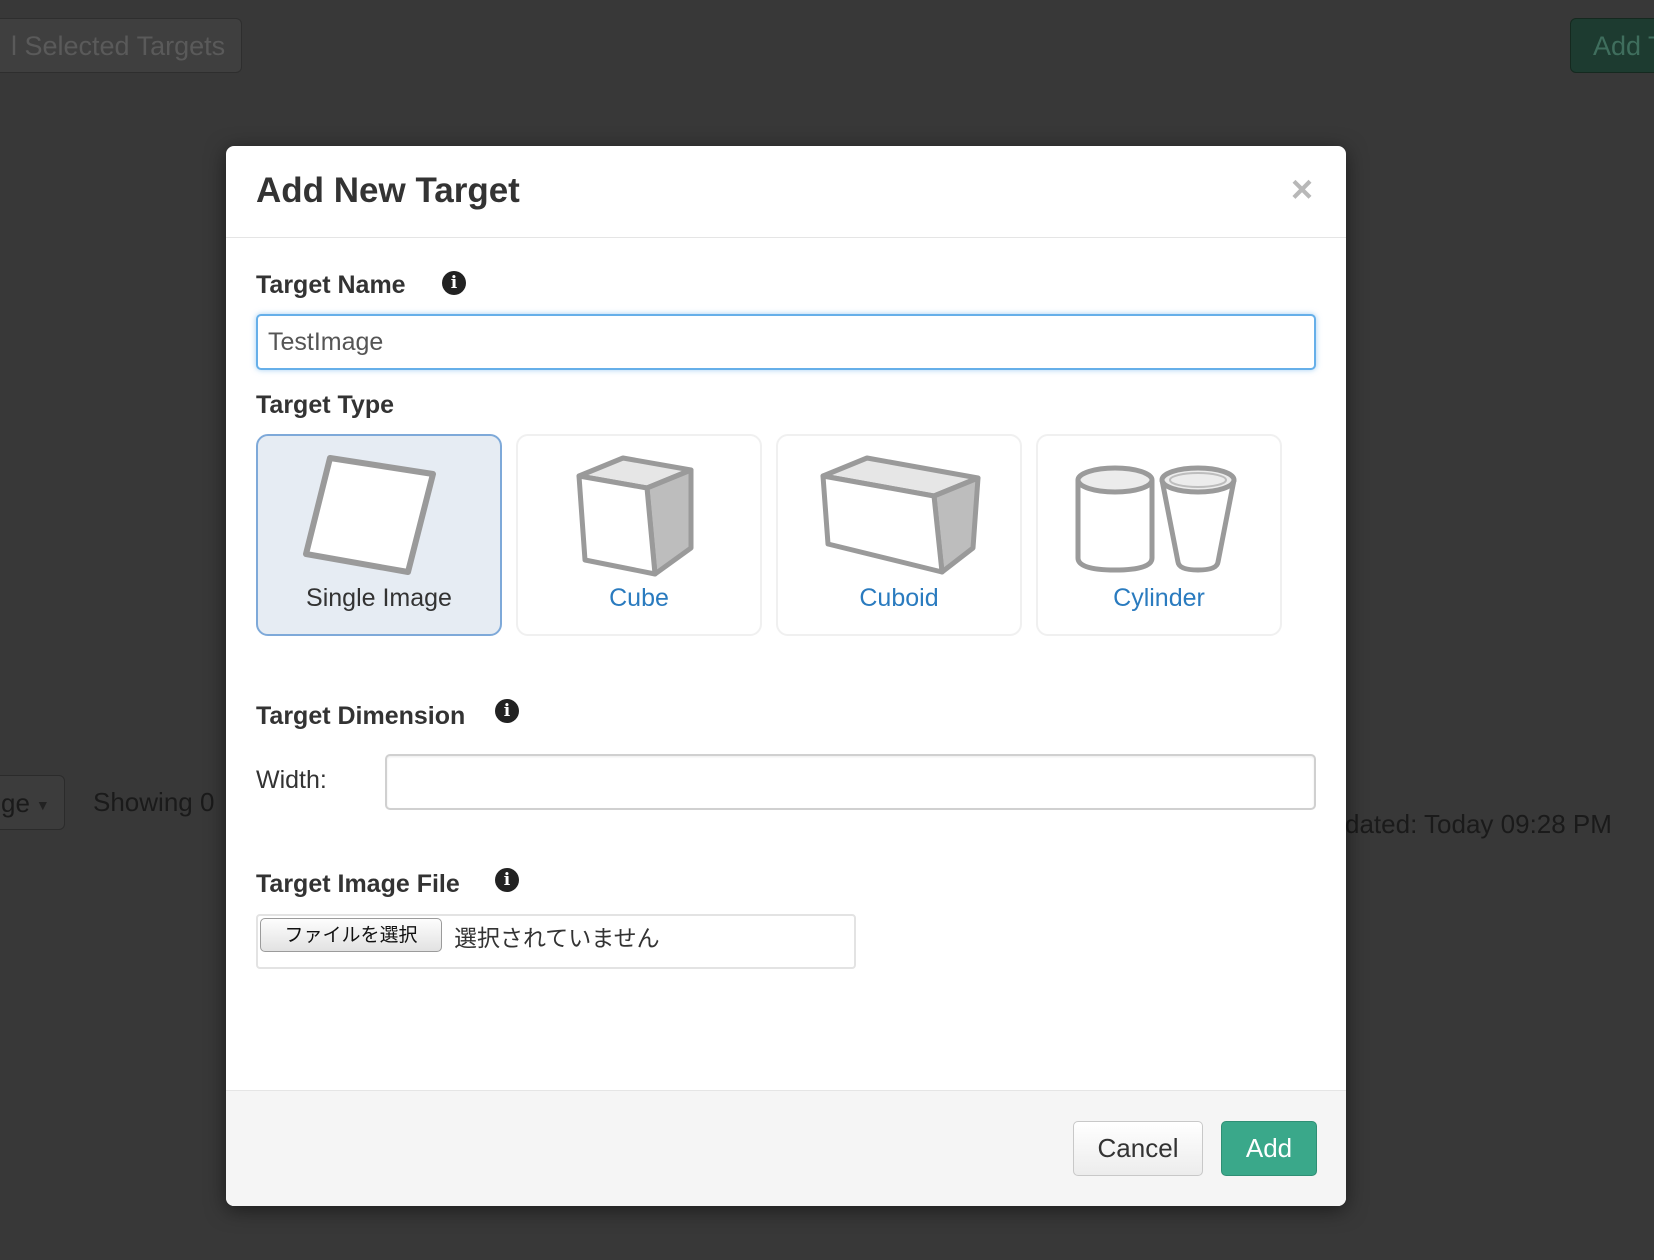 The width and height of the screenshot is (1654, 1260). I want to click on target-dimension-info-icon: i, so click(507, 711).